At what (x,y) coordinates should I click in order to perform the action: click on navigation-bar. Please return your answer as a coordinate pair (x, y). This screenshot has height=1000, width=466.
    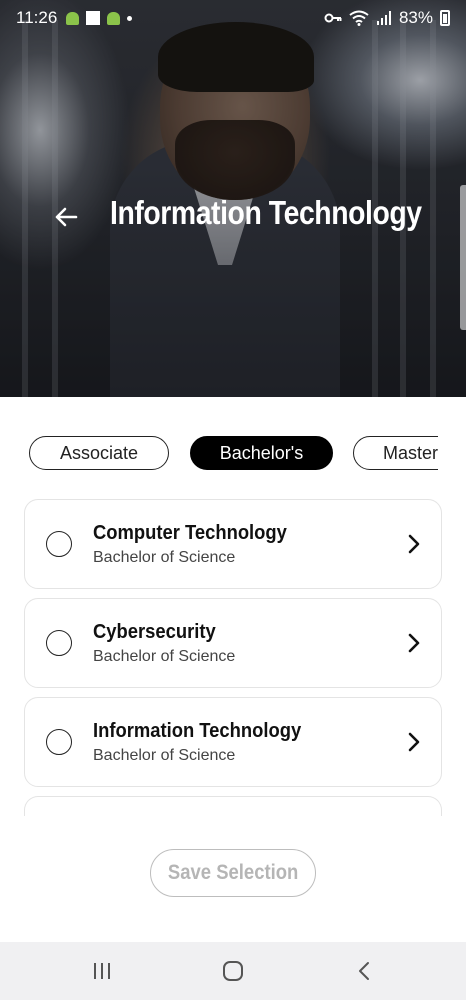
    Looking at the image, I should click on (233, 971).